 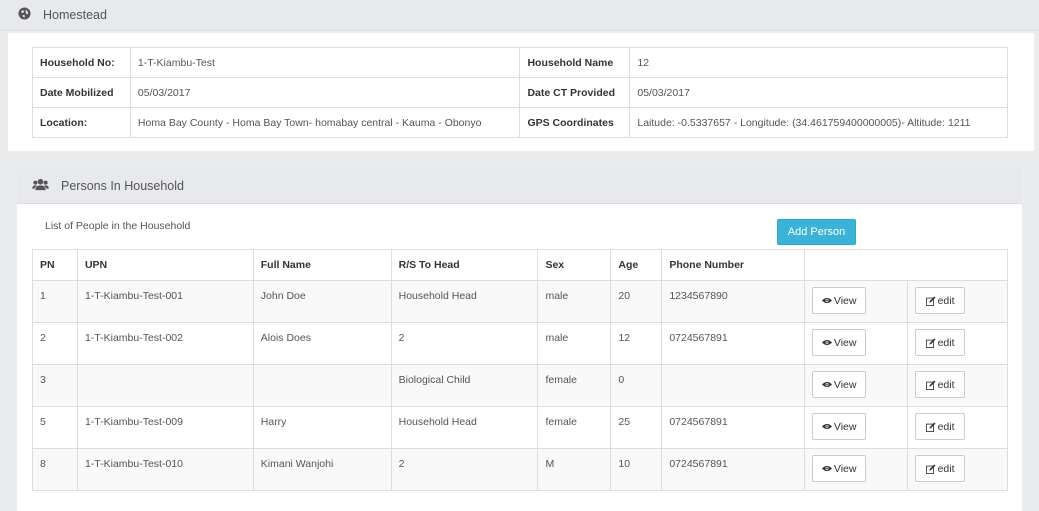 What do you see at coordinates (636, 385) in the screenshot?
I see `cell-age: 0` at bounding box center [636, 385].